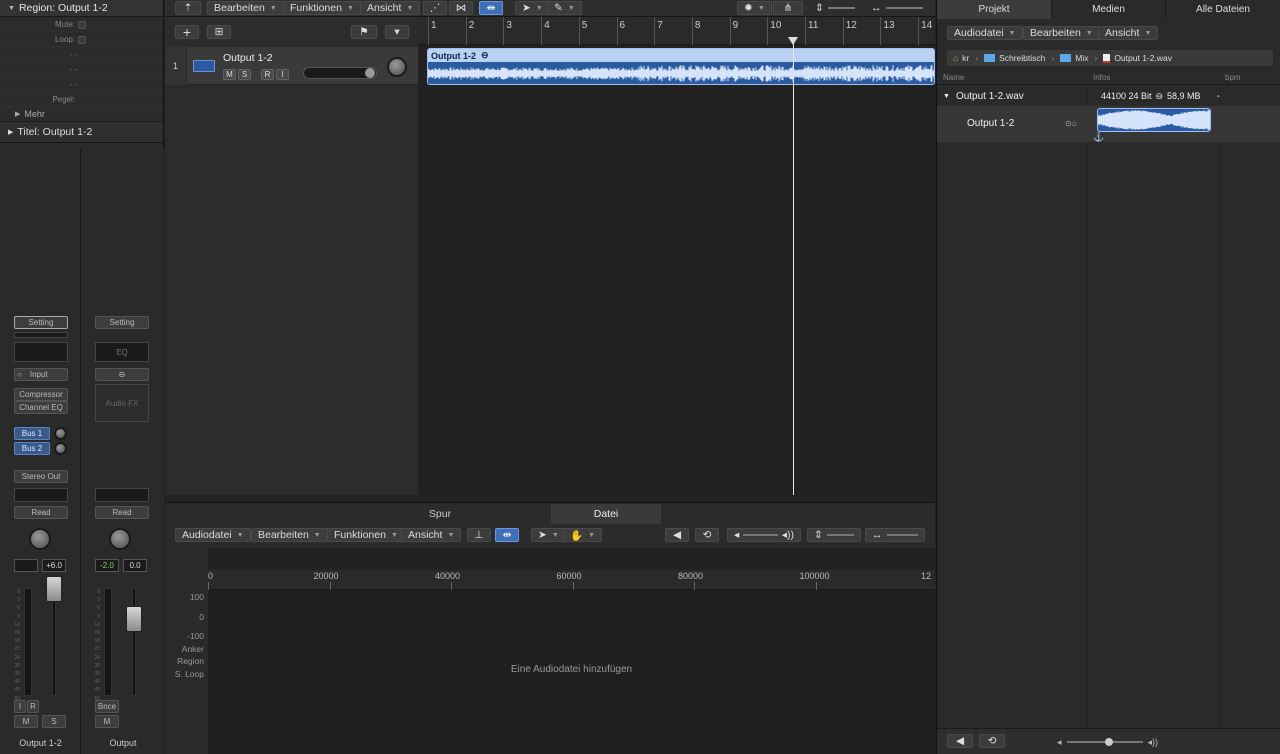 The image size is (1280, 754). Describe the element at coordinates (435, 8) in the screenshot. I see `automation-button: ⋰` at that location.